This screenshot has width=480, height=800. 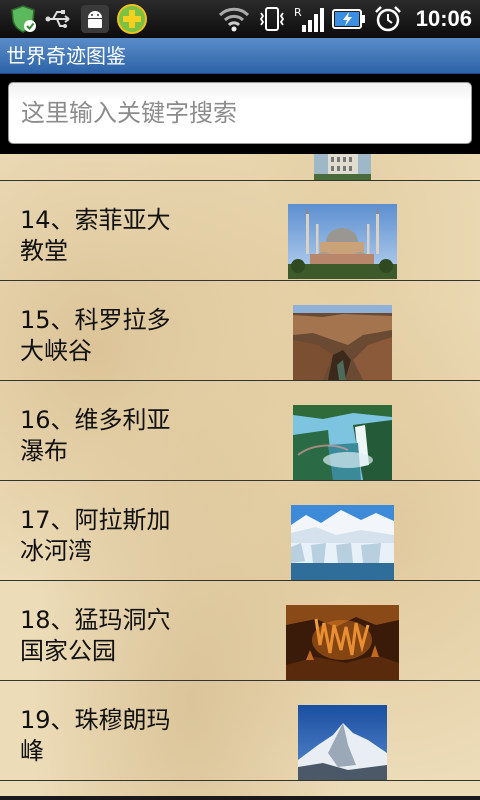 I want to click on app-title: 世界奇迹图鉴, so click(x=240, y=56).